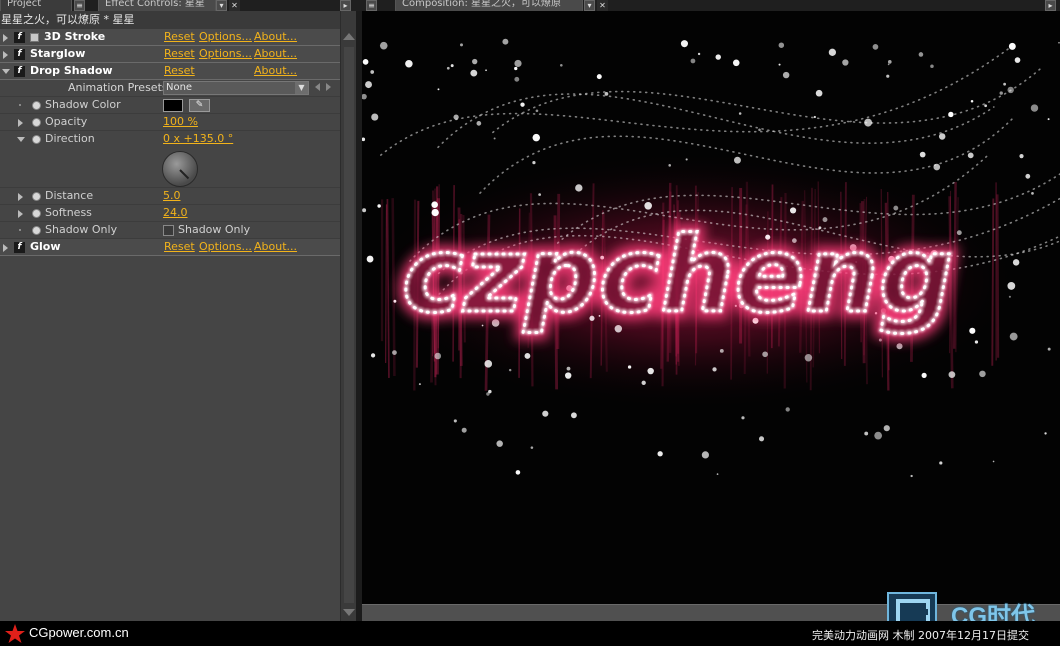 The height and width of the screenshot is (646, 1060). I want to click on property-label: Opacity, so click(66, 121).